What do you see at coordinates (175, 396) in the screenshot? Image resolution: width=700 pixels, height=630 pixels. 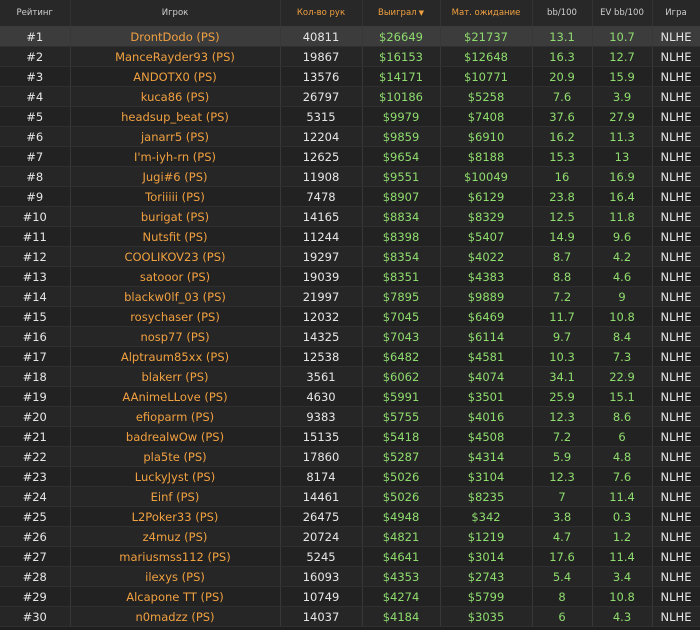 I see `player-name-link: AAnimeLLove (PS)` at bounding box center [175, 396].